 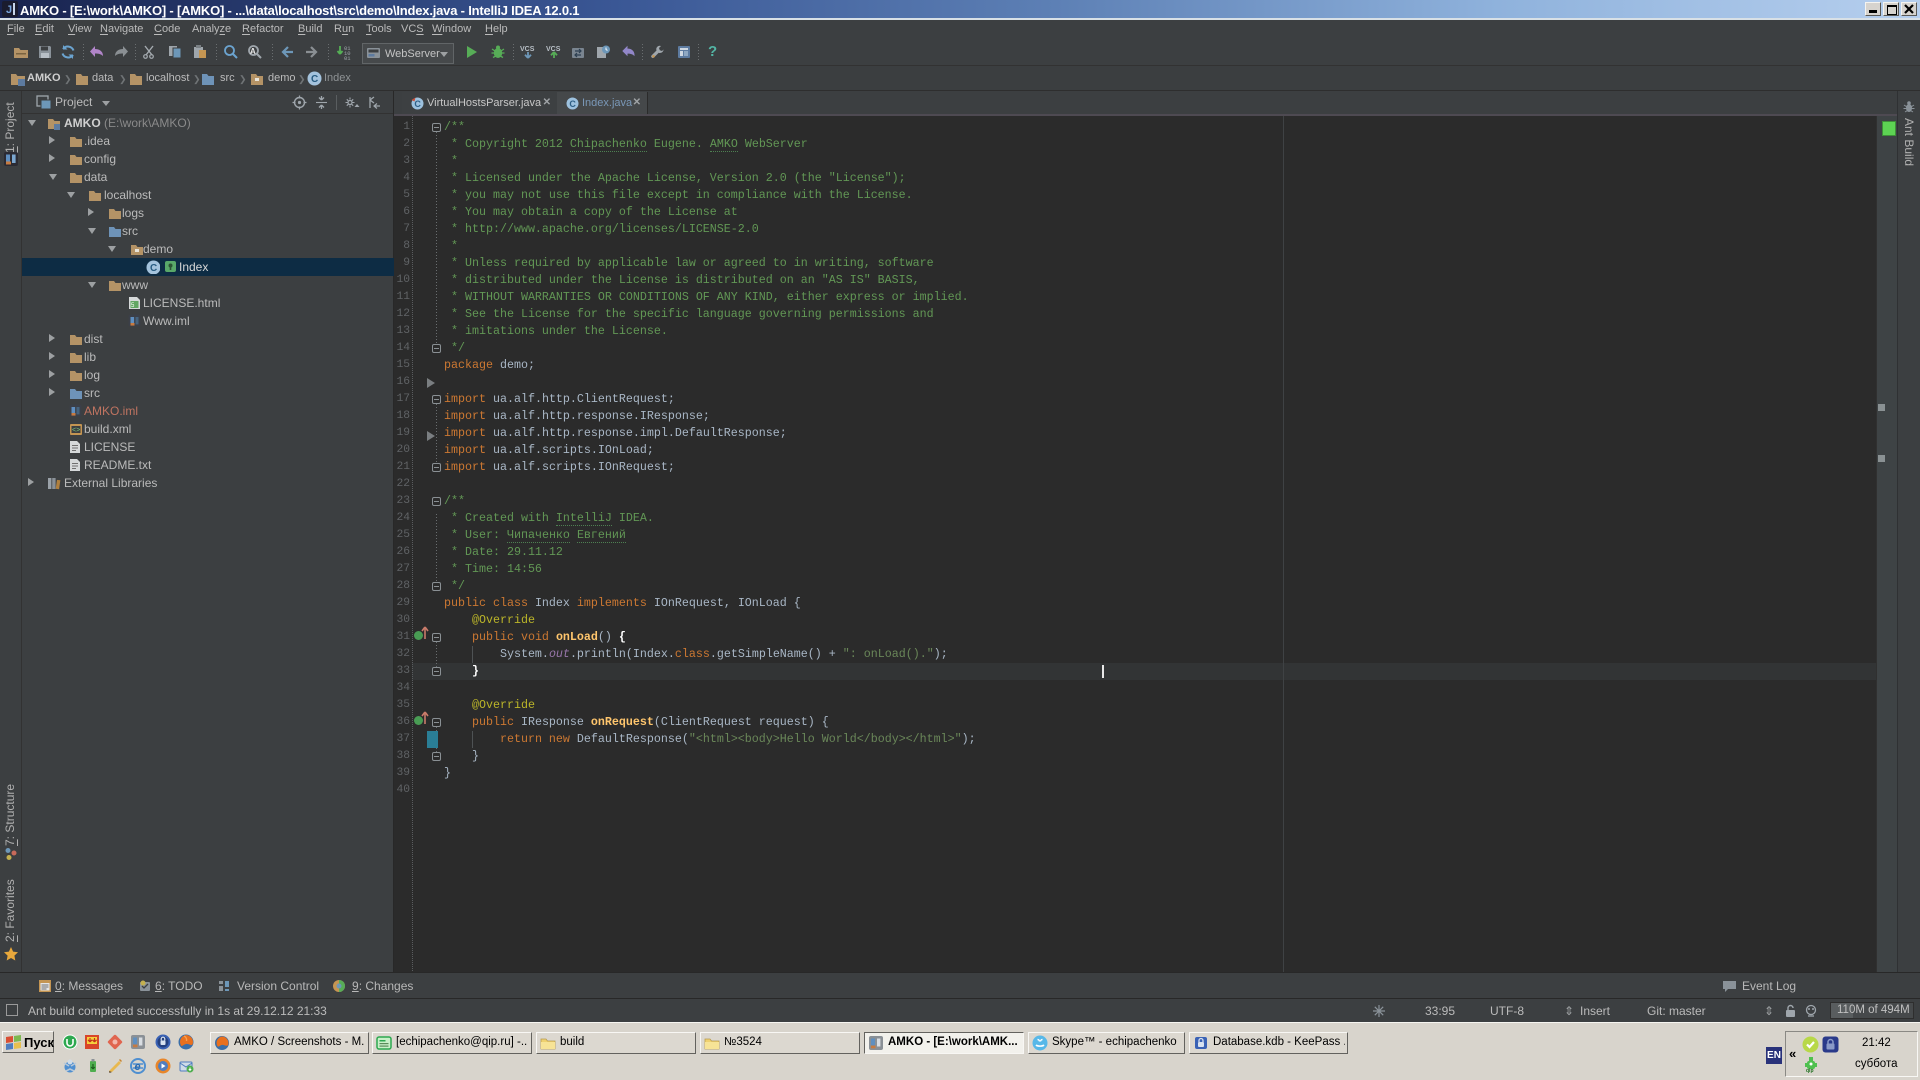 What do you see at coordinates (347, 57) in the screenshot?
I see `svg-text: 01` at bounding box center [347, 57].